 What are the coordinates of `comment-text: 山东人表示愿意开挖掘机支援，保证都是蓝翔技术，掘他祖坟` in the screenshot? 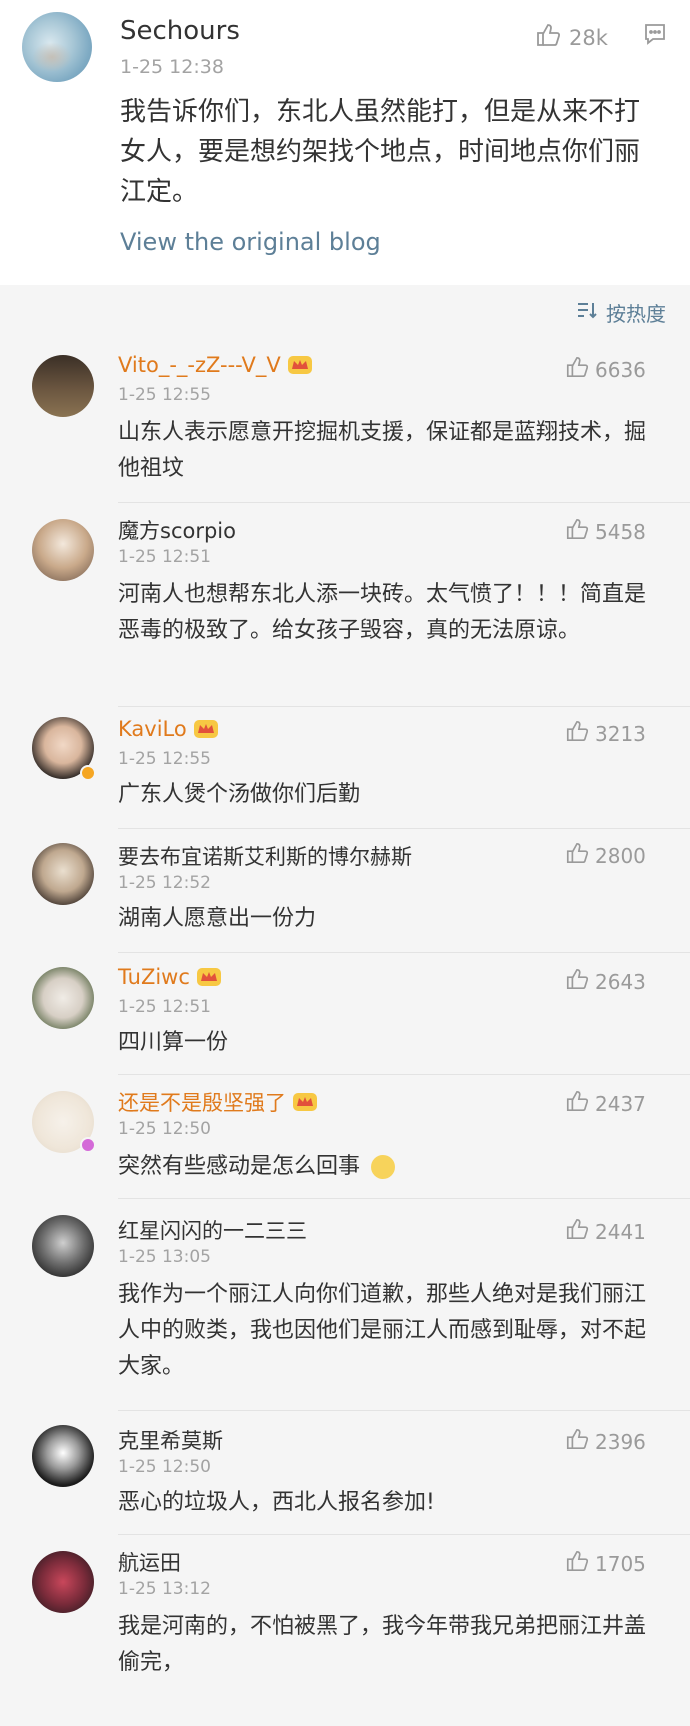 It's located at (382, 450).